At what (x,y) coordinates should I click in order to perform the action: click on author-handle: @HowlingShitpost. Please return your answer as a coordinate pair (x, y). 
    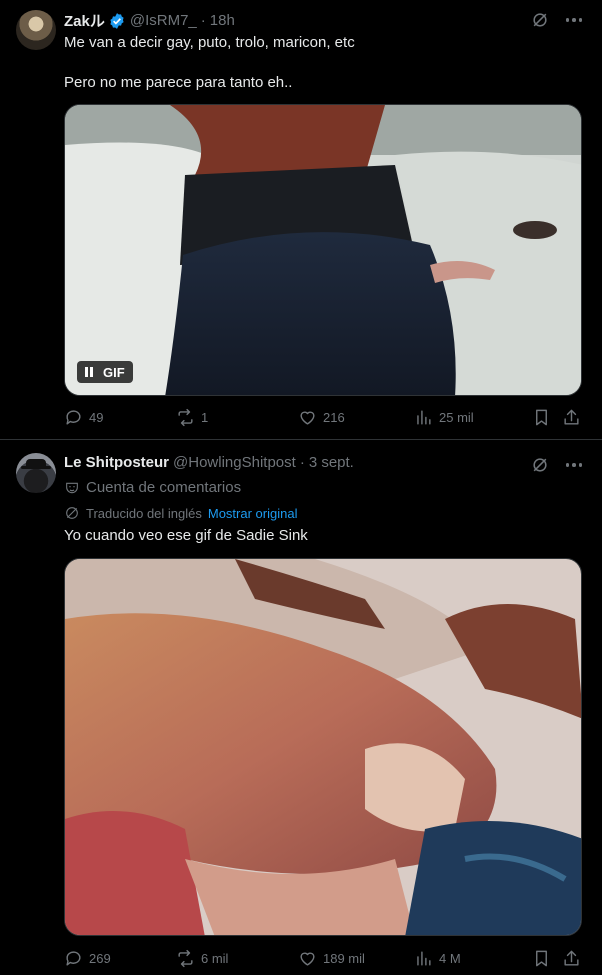
    Looking at the image, I should click on (234, 462).